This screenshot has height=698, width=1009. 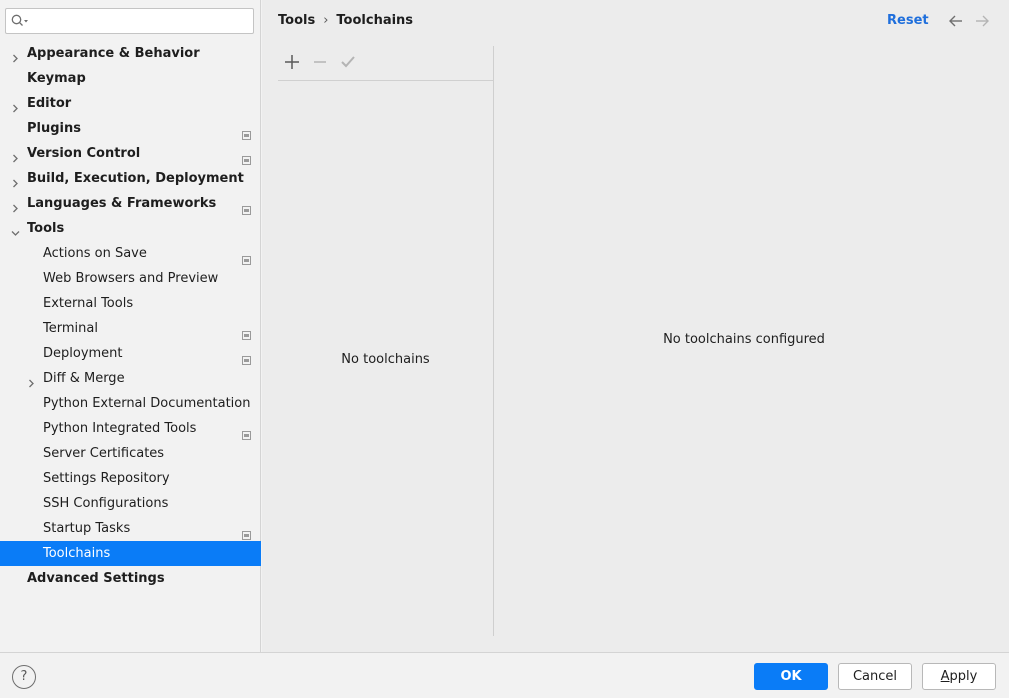 What do you see at coordinates (385, 63) in the screenshot?
I see `list-toolbar` at bounding box center [385, 63].